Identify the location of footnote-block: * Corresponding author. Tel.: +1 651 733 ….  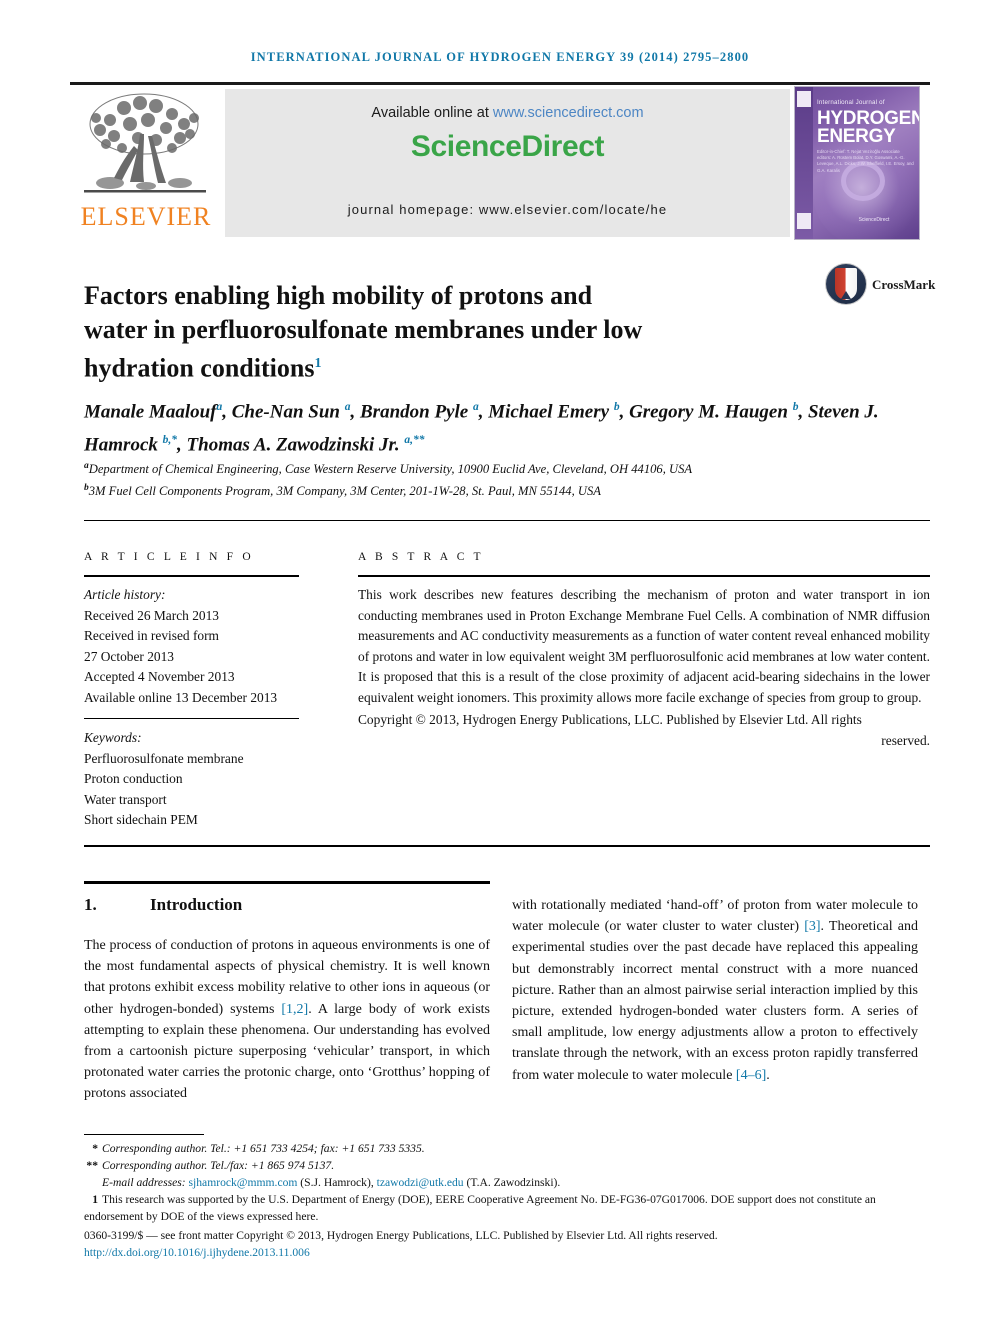
(503, 1200).